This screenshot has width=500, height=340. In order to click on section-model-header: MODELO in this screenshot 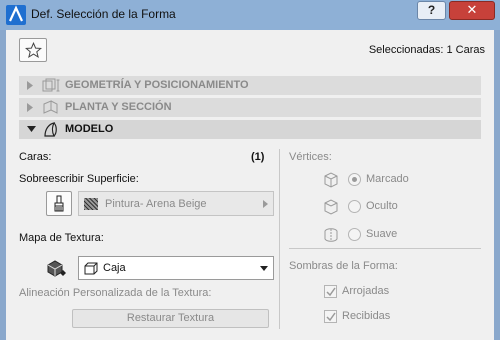, I will do `click(250, 129)`.